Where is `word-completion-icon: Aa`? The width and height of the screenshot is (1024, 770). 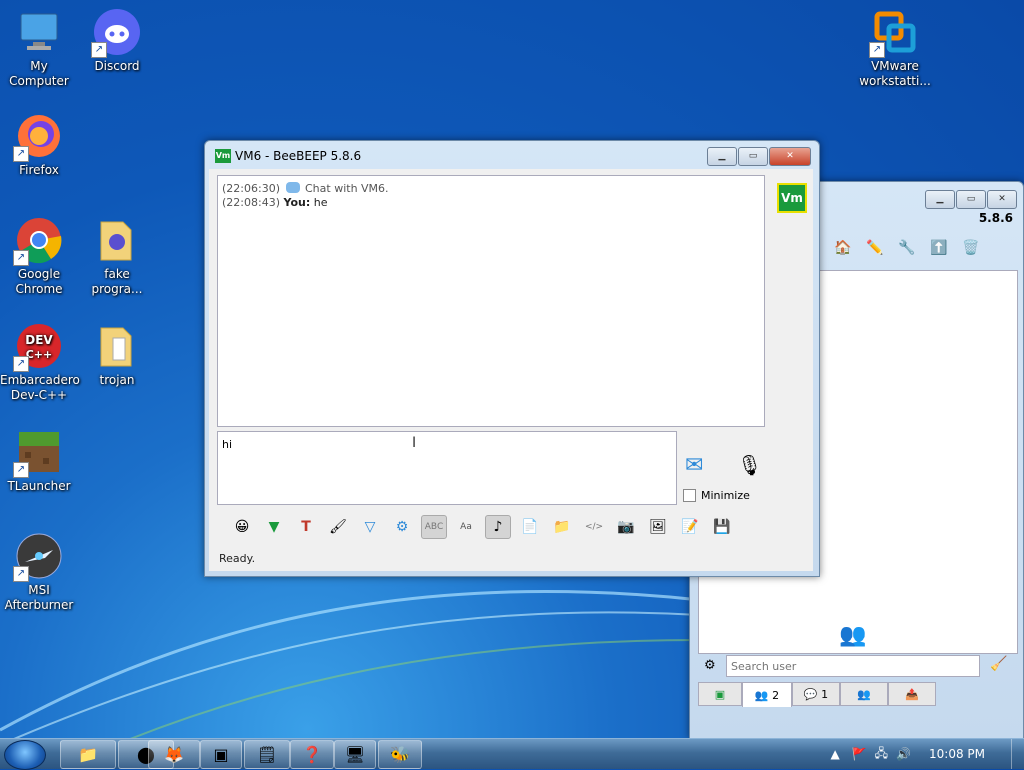
word-completion-icon: Aa is located at coordinates (466, 527).